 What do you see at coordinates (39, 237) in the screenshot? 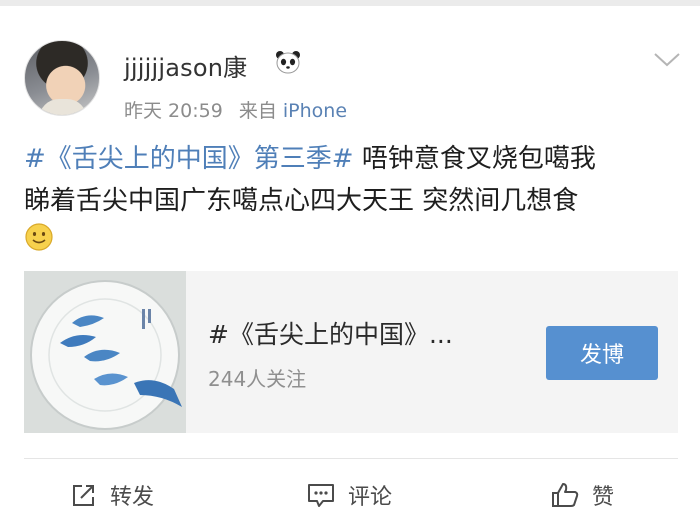
I see `smile-emoji-icon` at bounding box center [39, 237].